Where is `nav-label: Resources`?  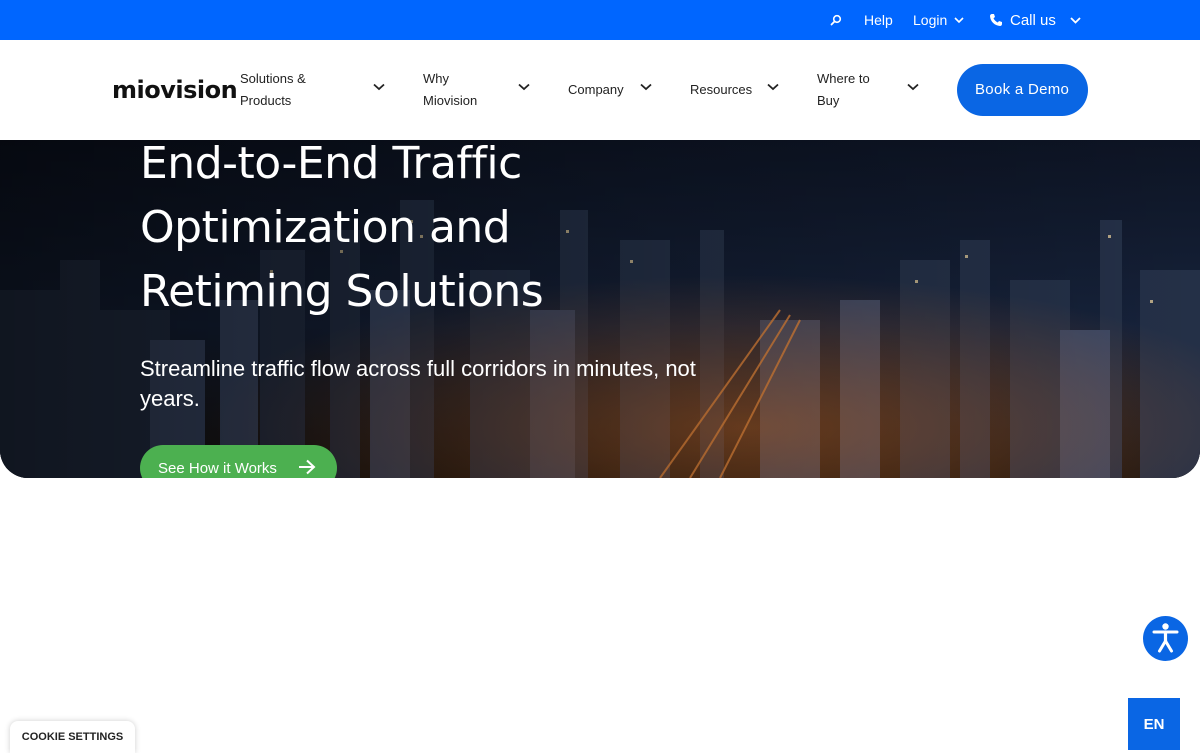
nav-label: Resources is located at coordinates (721, 89).